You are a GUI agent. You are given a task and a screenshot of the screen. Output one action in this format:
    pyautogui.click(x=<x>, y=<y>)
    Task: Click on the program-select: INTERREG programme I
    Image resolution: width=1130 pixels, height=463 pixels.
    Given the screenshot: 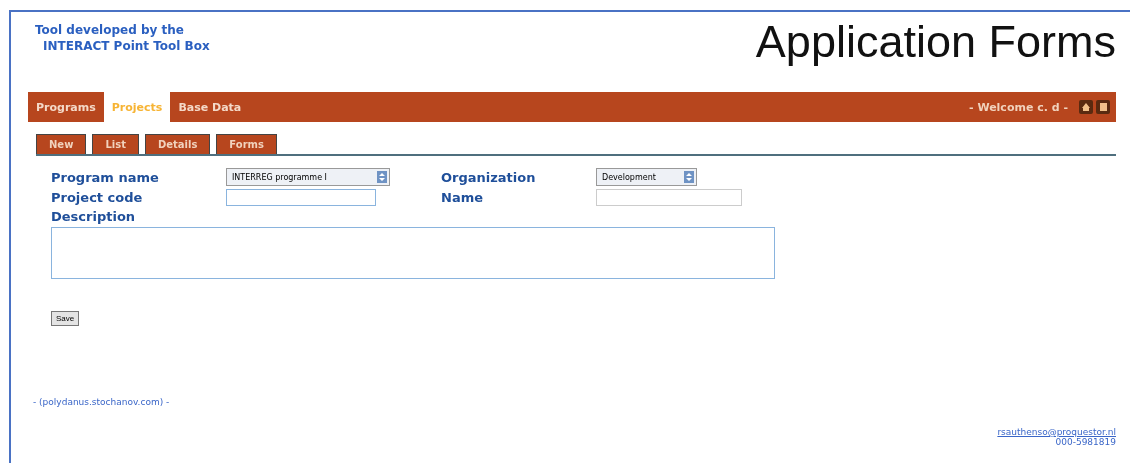 What is the action you would take?
    pyautogui.click(x=308, y=177)
    